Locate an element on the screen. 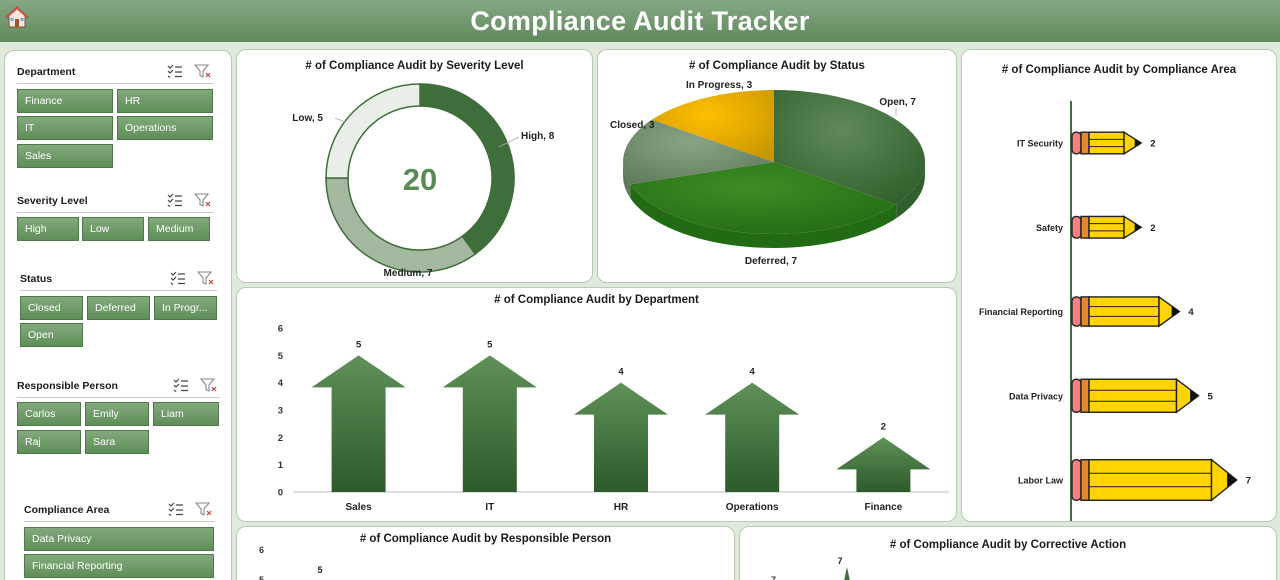  status-chart-title: # of Compliance Audit by Status is located at coordinates (777, 66).